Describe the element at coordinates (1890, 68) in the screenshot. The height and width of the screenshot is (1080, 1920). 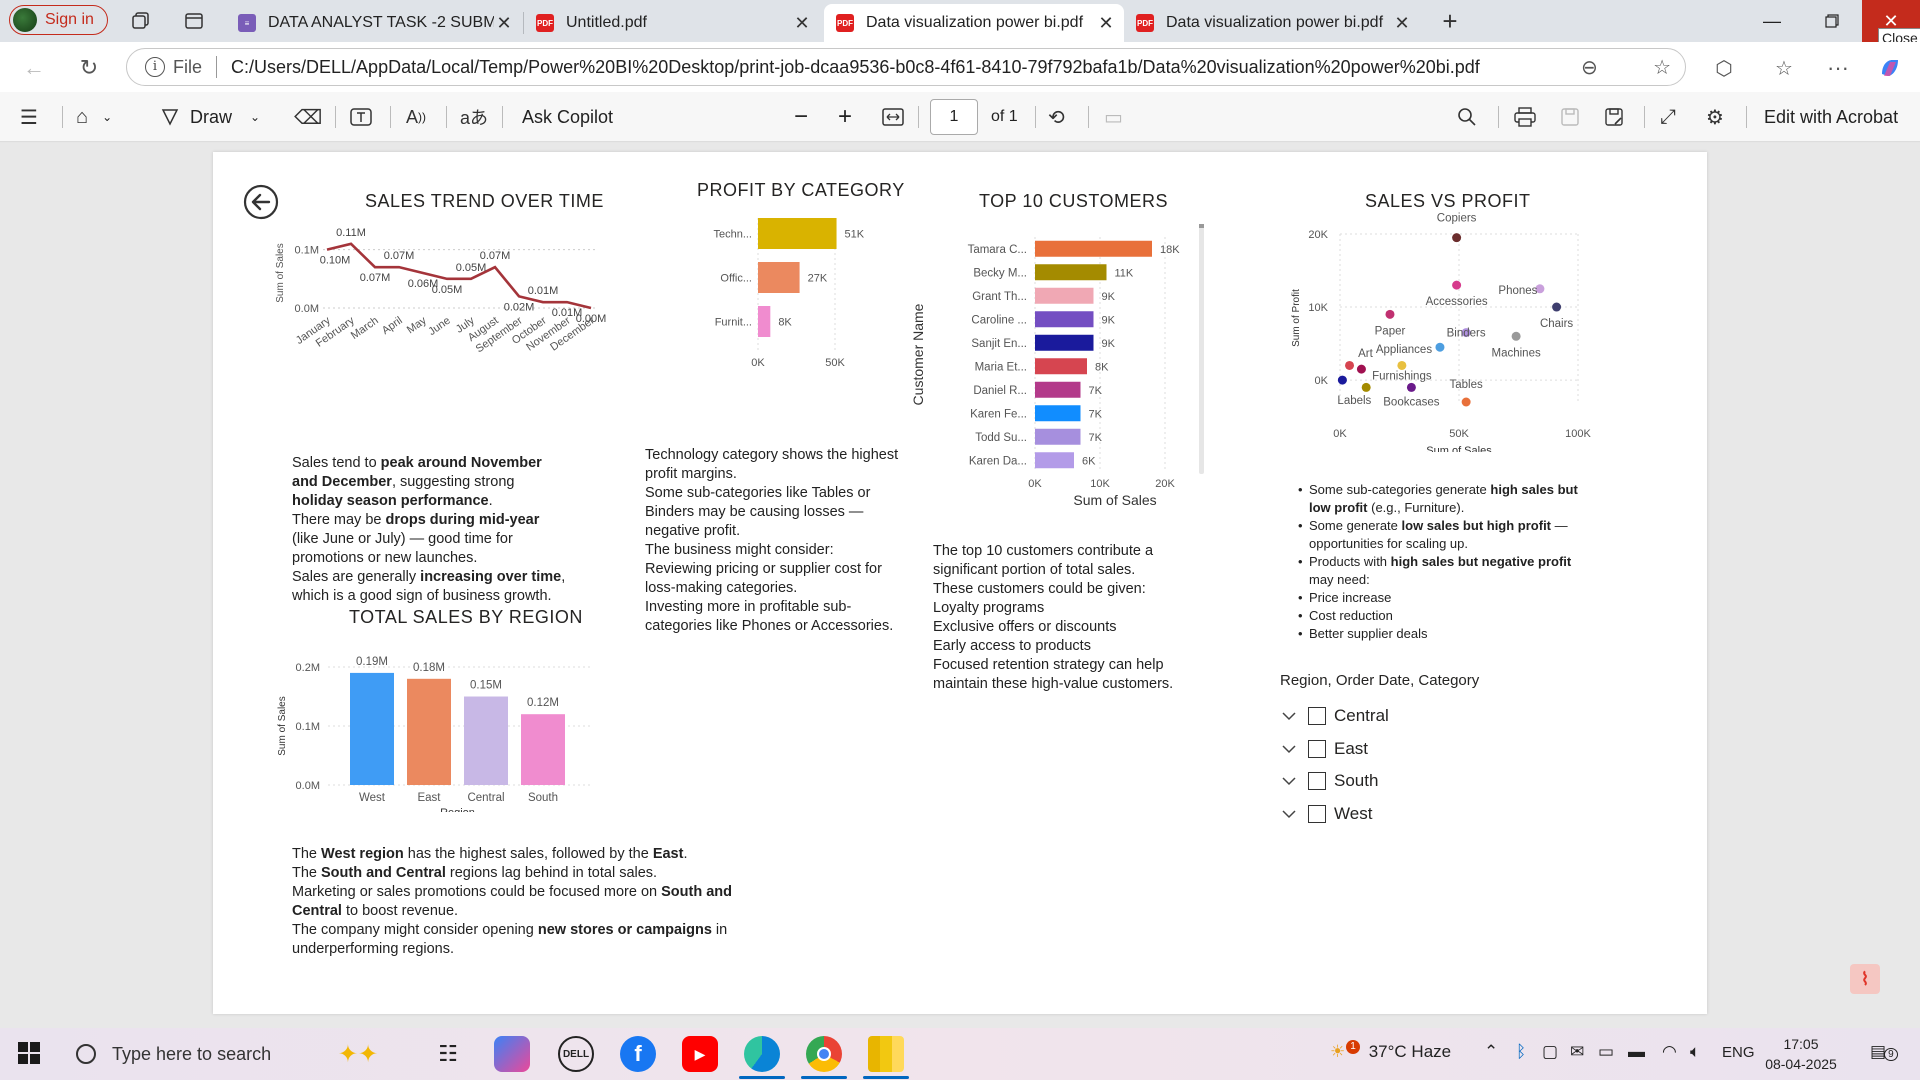
I see `copilot-icon` at that location.